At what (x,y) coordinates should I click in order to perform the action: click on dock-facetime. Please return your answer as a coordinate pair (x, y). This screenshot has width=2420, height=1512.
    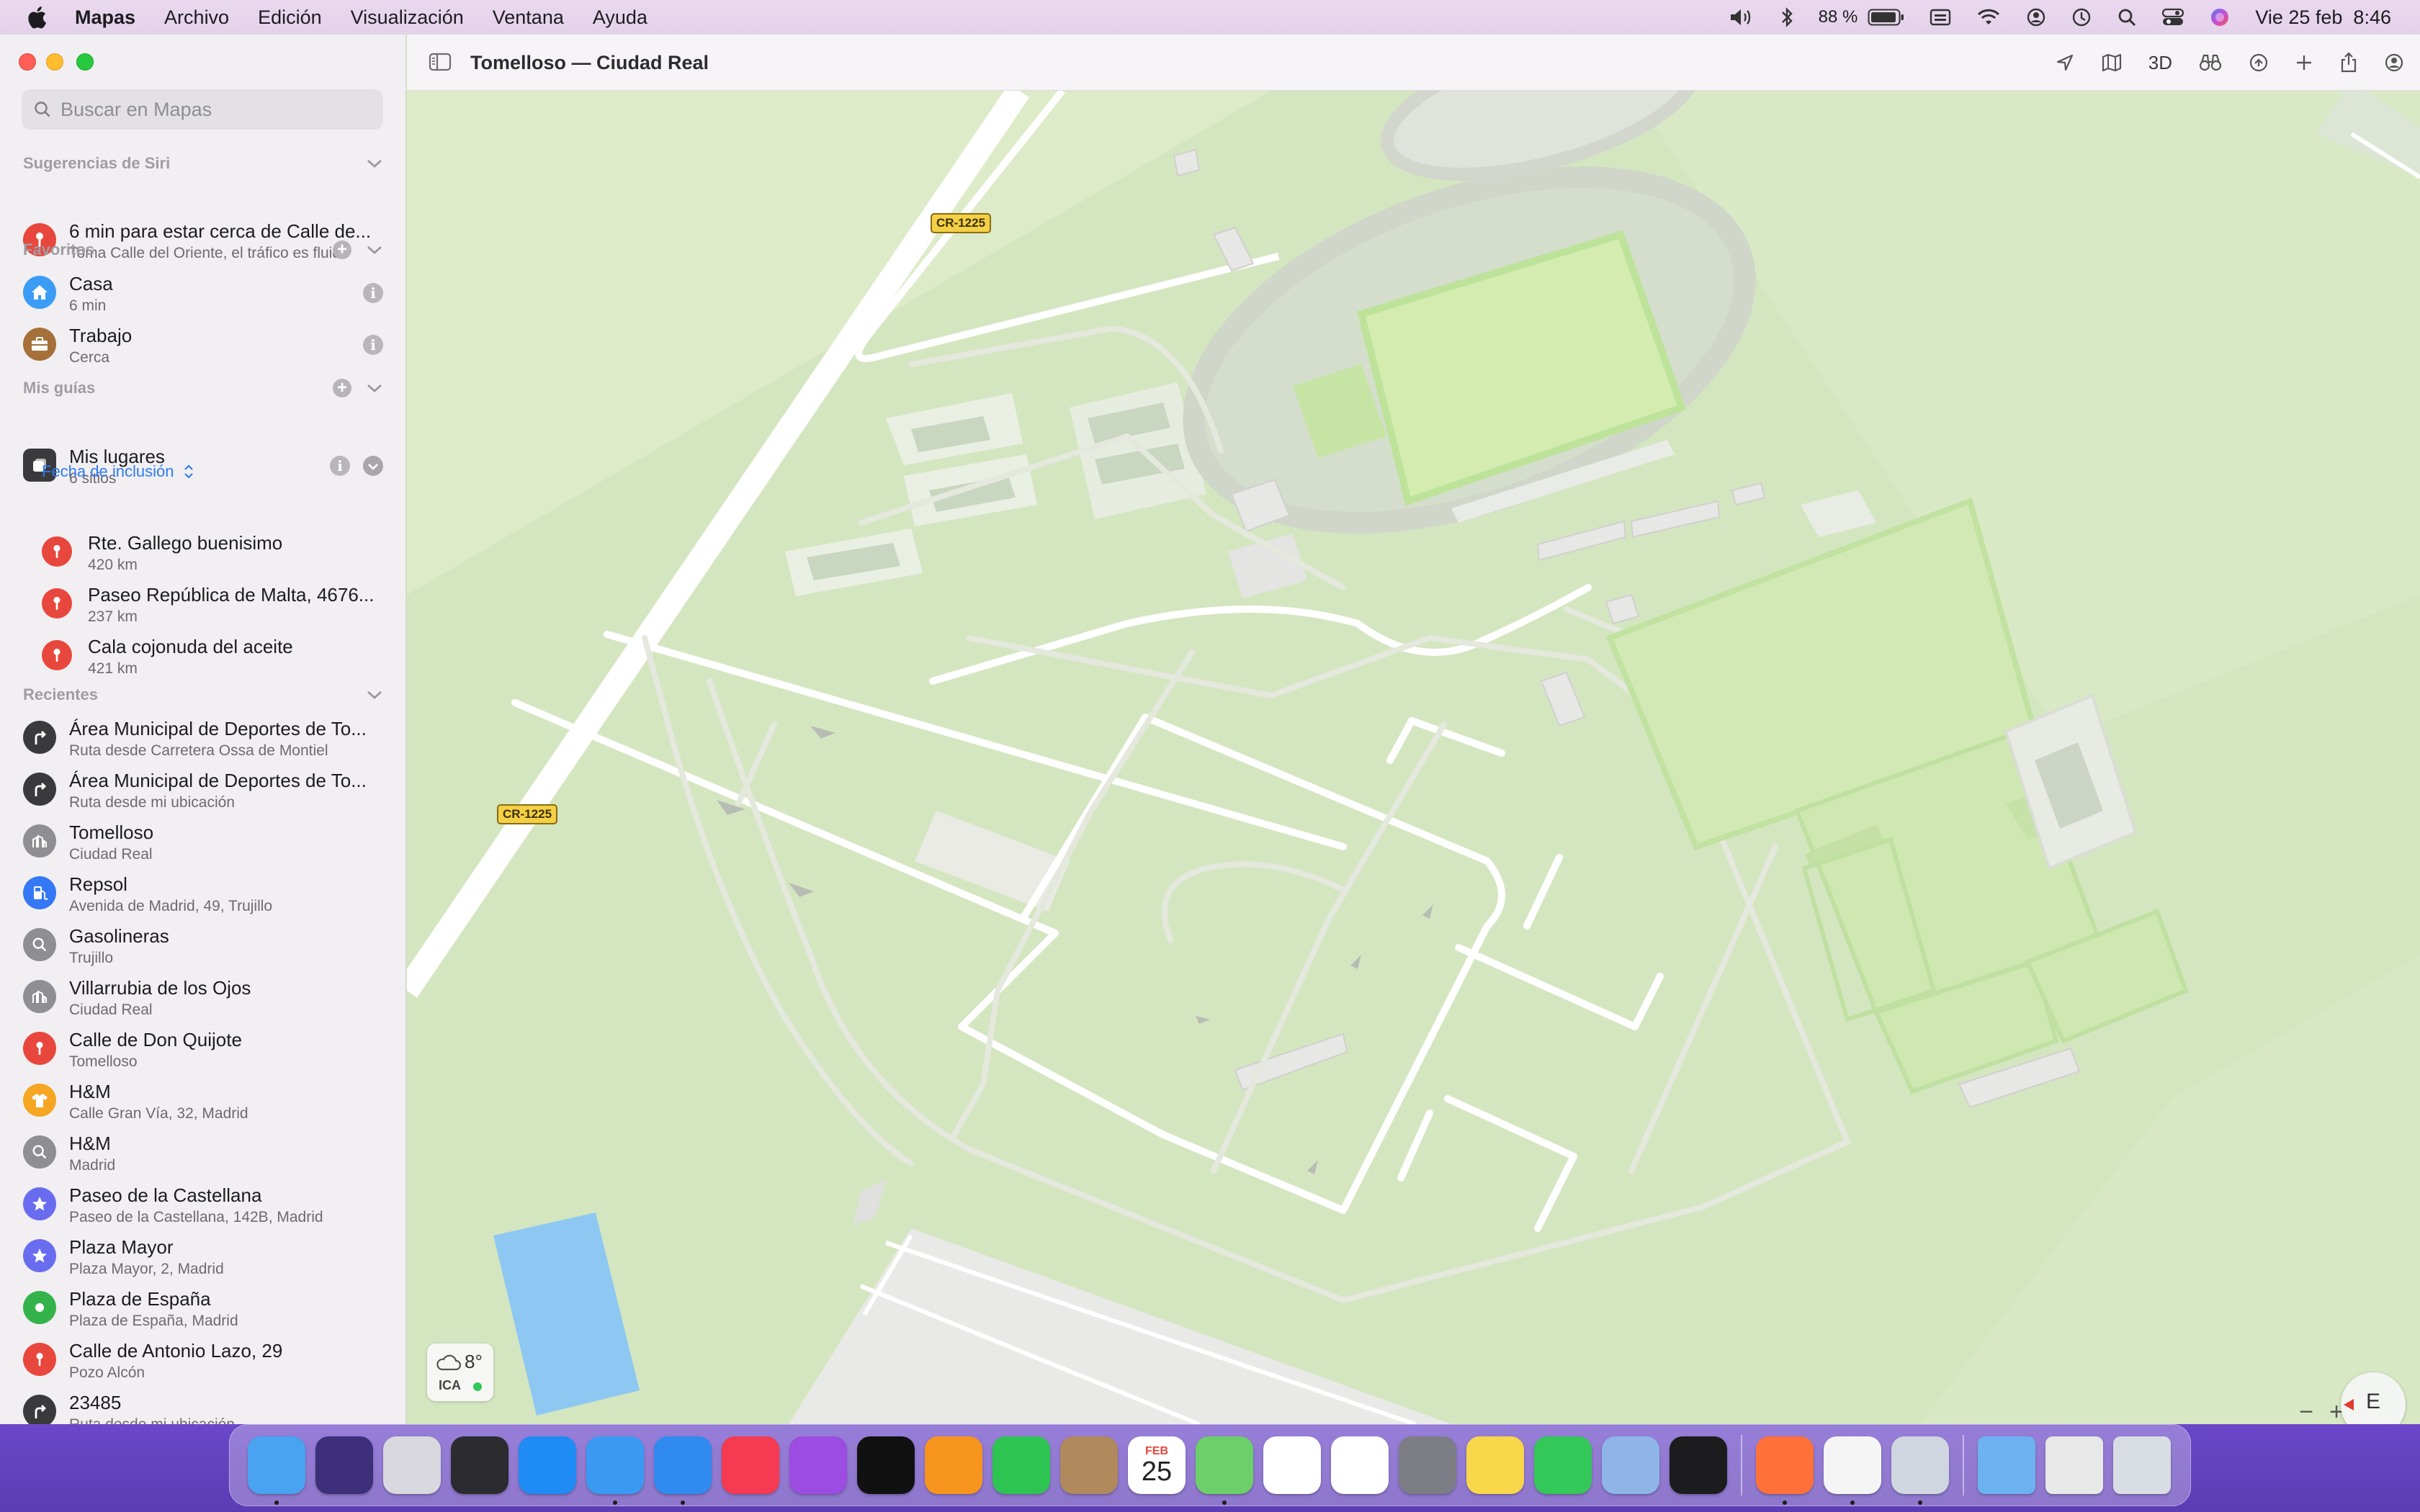
    Looking at the image, I should click on (1021, 1465).